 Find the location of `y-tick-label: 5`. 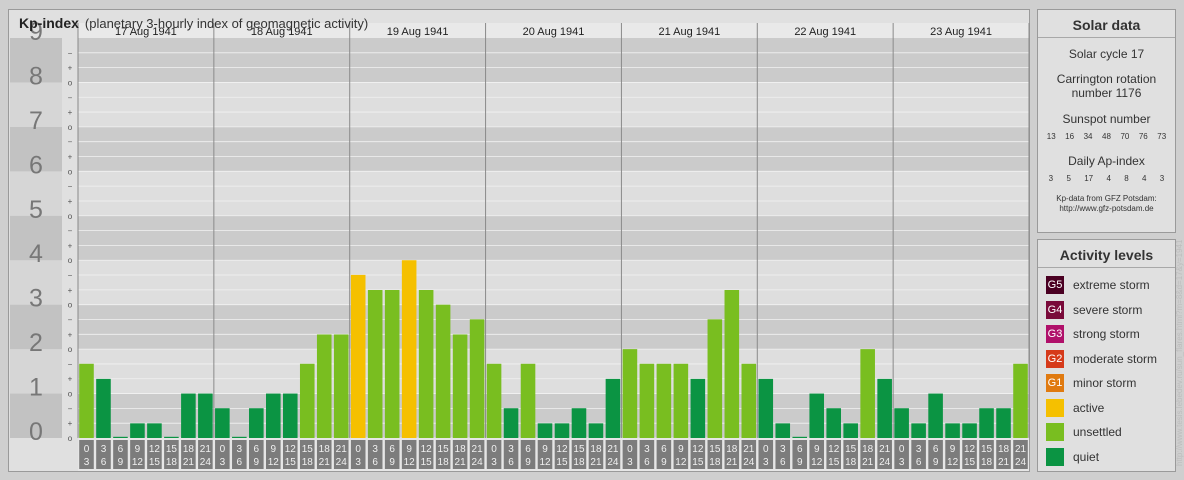

y-tick-label: 5 is located at coordinates (36, 210).